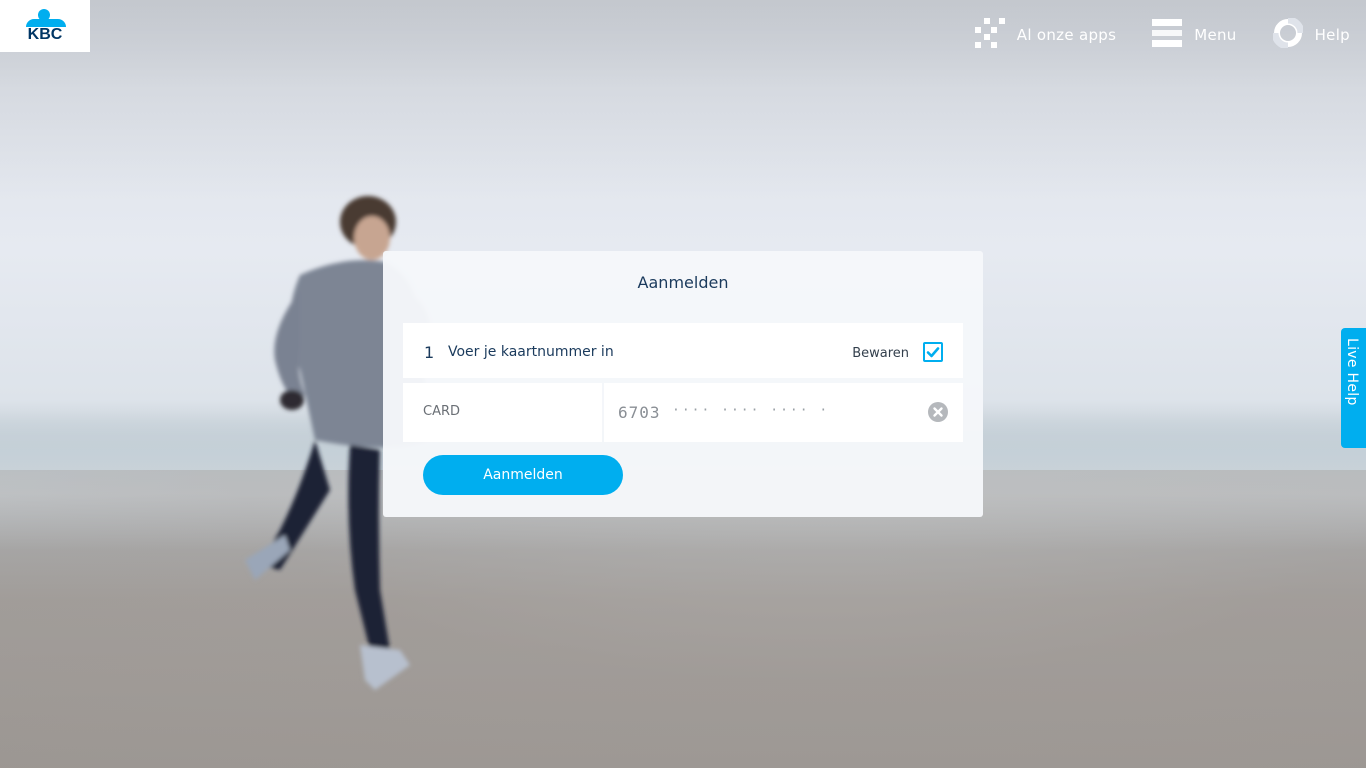 This screenshot has width=1366, height=768. I want to click on step-number: 1, so click(429, 352).